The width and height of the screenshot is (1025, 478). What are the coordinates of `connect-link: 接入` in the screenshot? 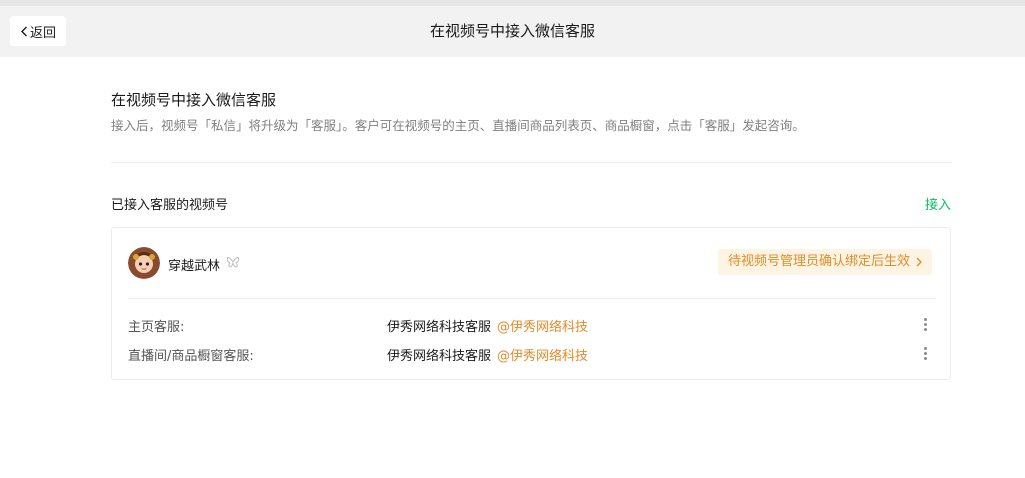 It's located at (938, 203).